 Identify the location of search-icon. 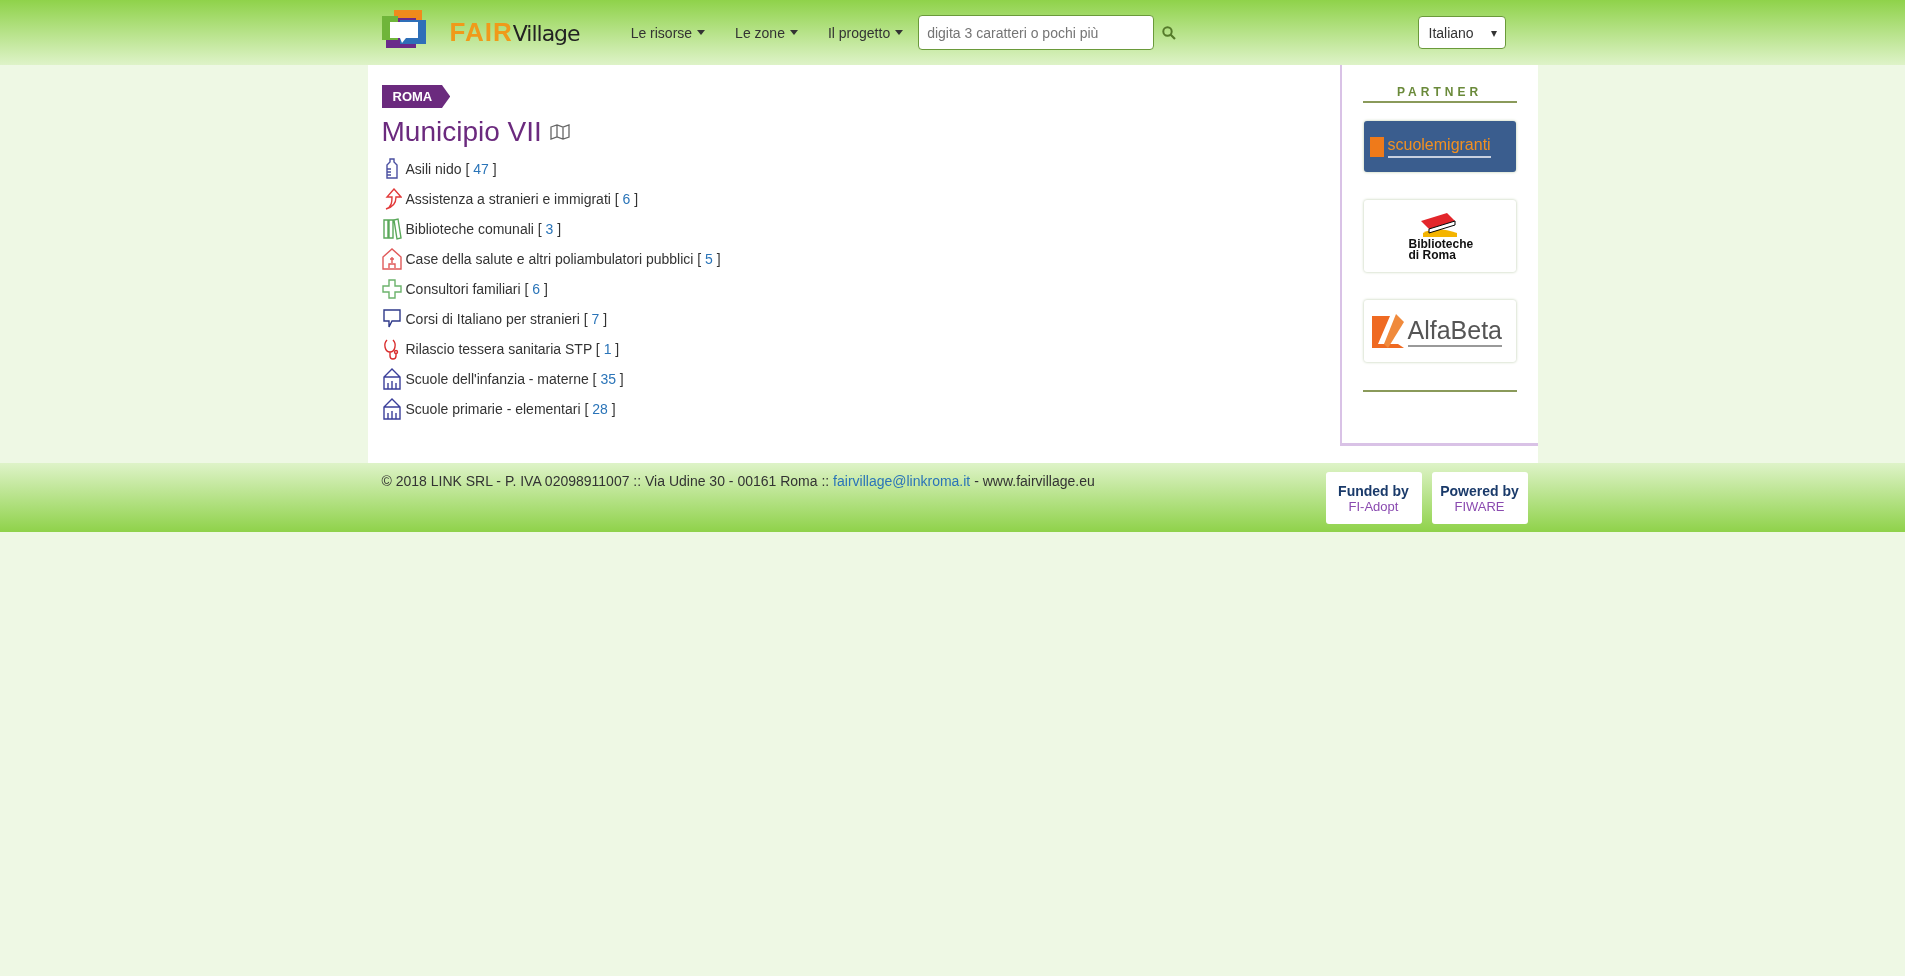
(1169, 32).